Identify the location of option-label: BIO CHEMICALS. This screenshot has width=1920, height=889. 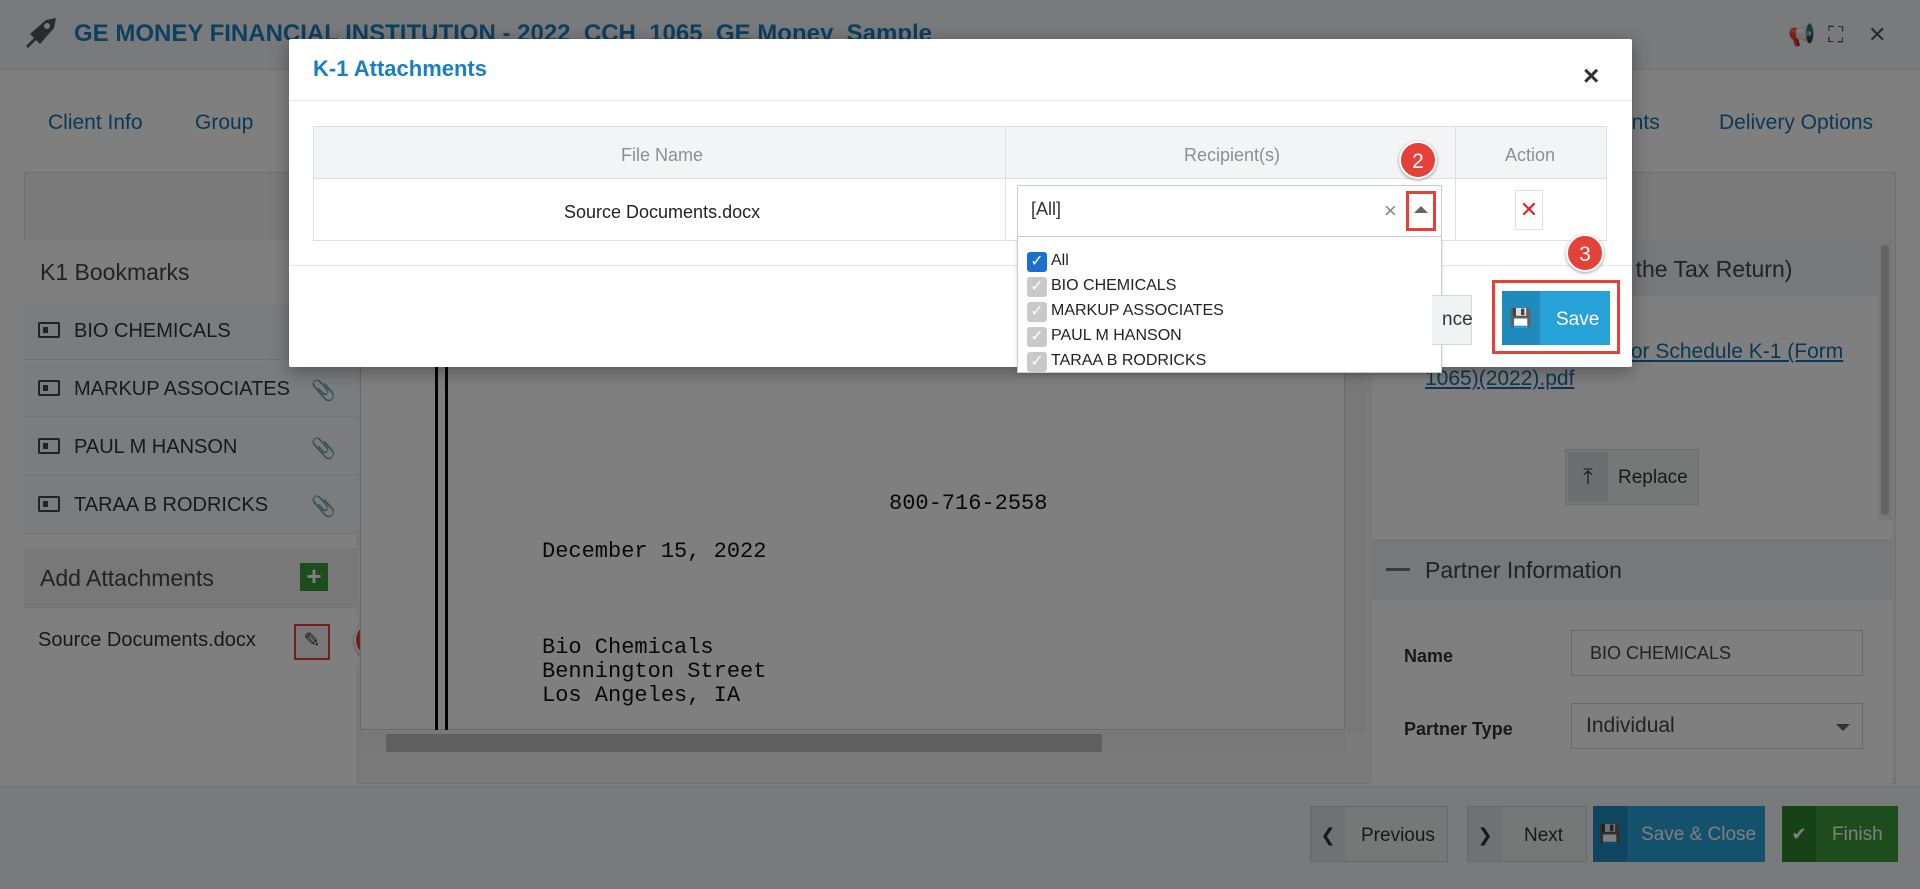
(1114, 285).